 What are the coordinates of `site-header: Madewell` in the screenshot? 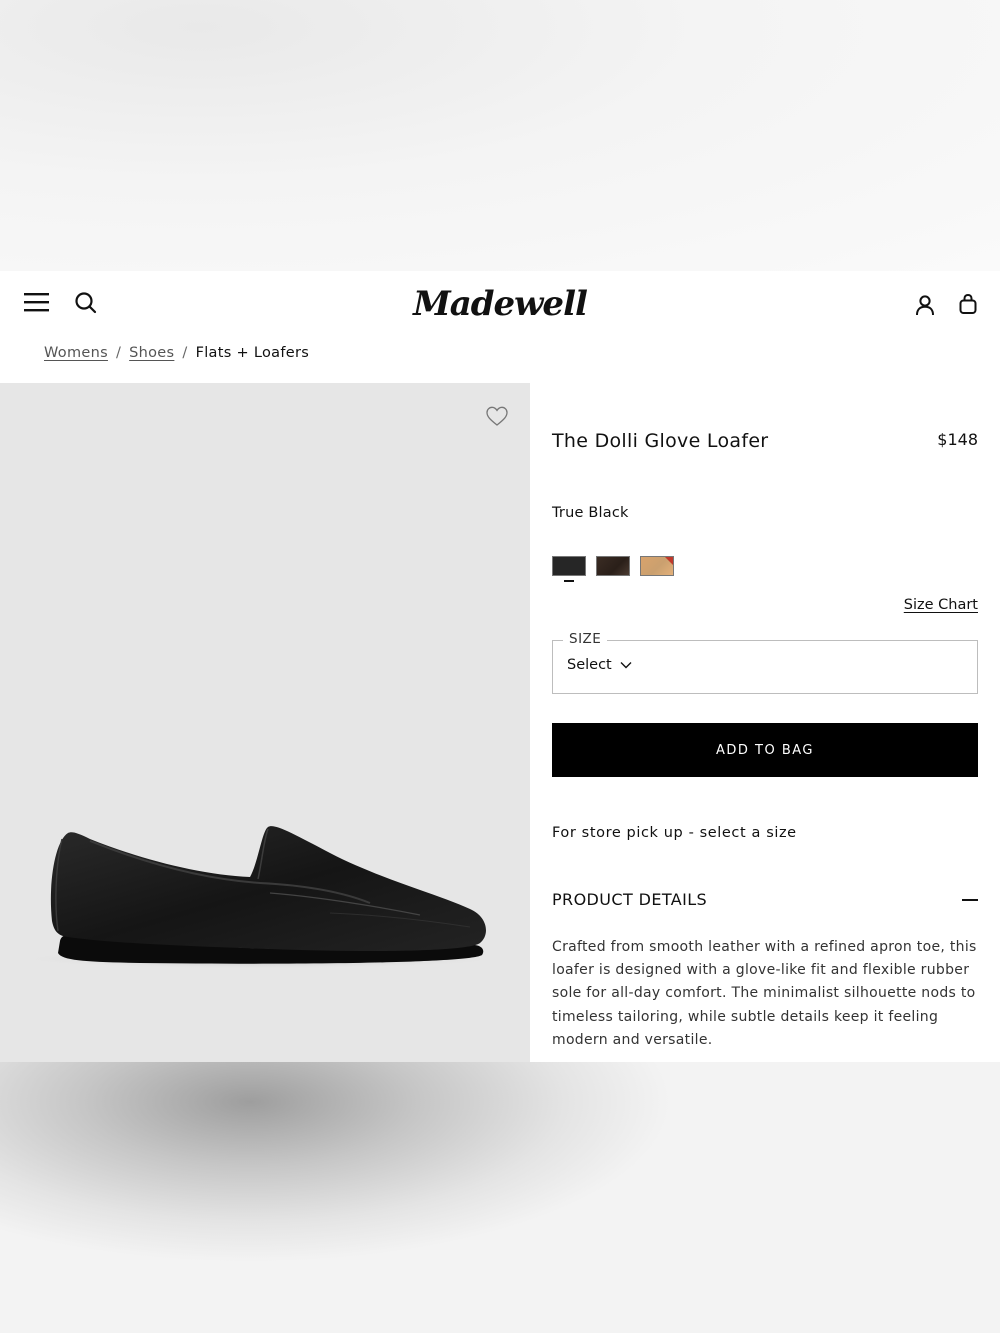 It's located at (500, 303).